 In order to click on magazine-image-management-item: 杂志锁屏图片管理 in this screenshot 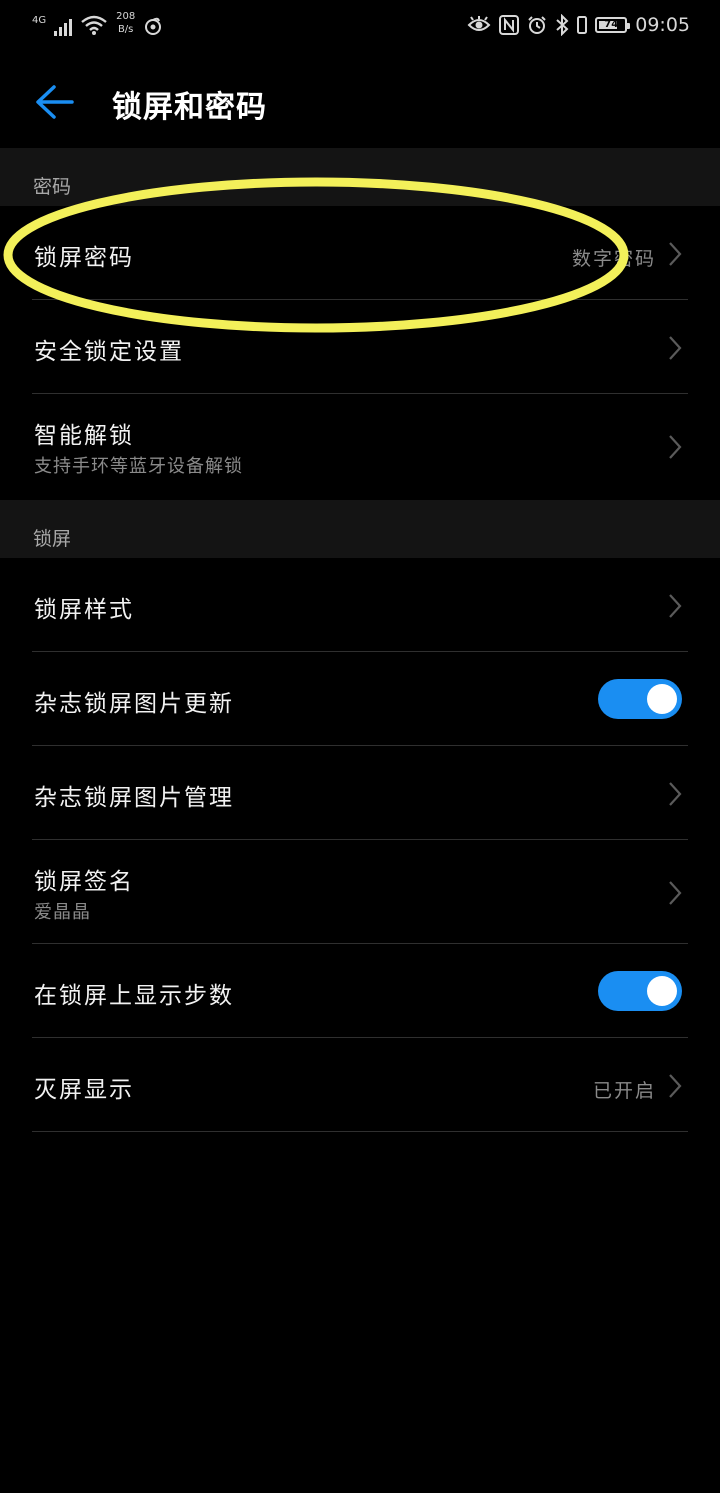, I will do `click(360, 793)`.